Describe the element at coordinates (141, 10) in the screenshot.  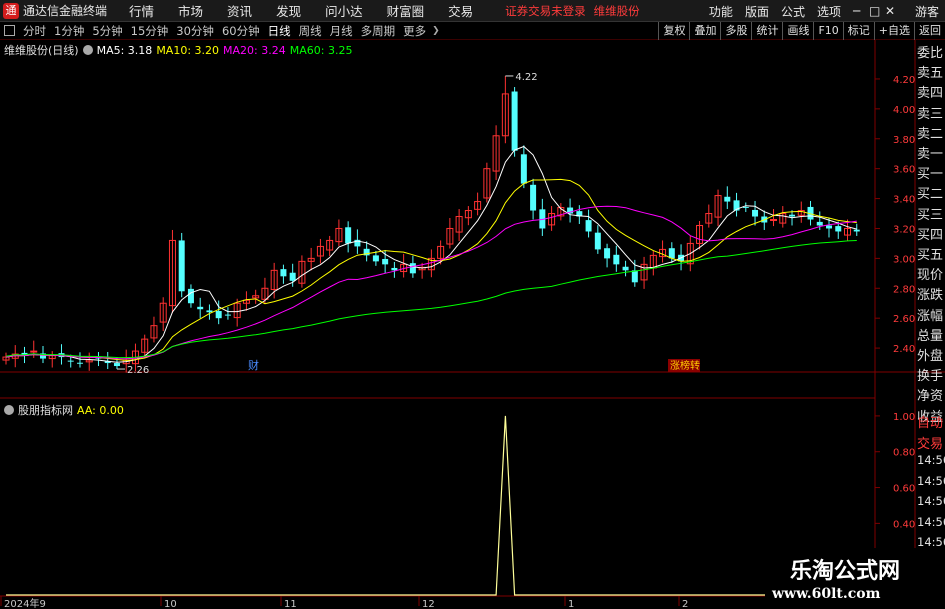
I see `menu-item-0: 行情` at that location.